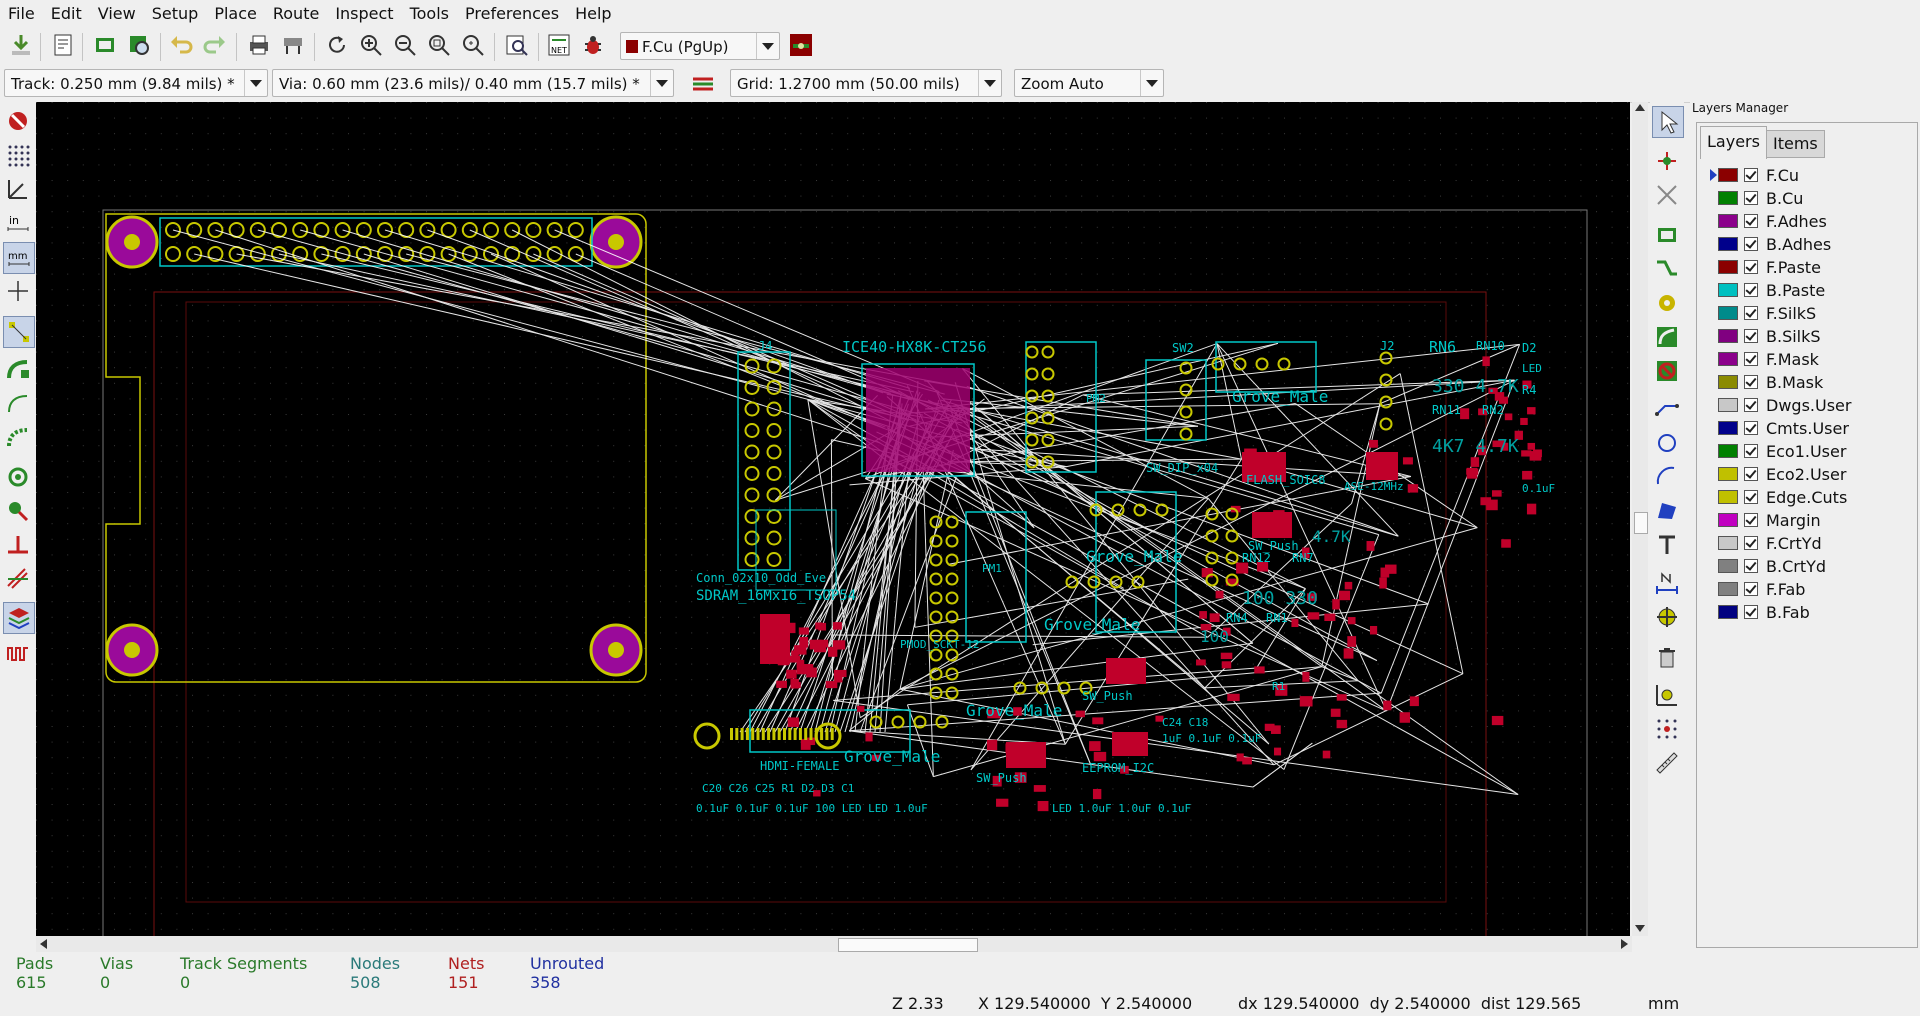  I want to click on add-line-icon, so click(1667, 409).